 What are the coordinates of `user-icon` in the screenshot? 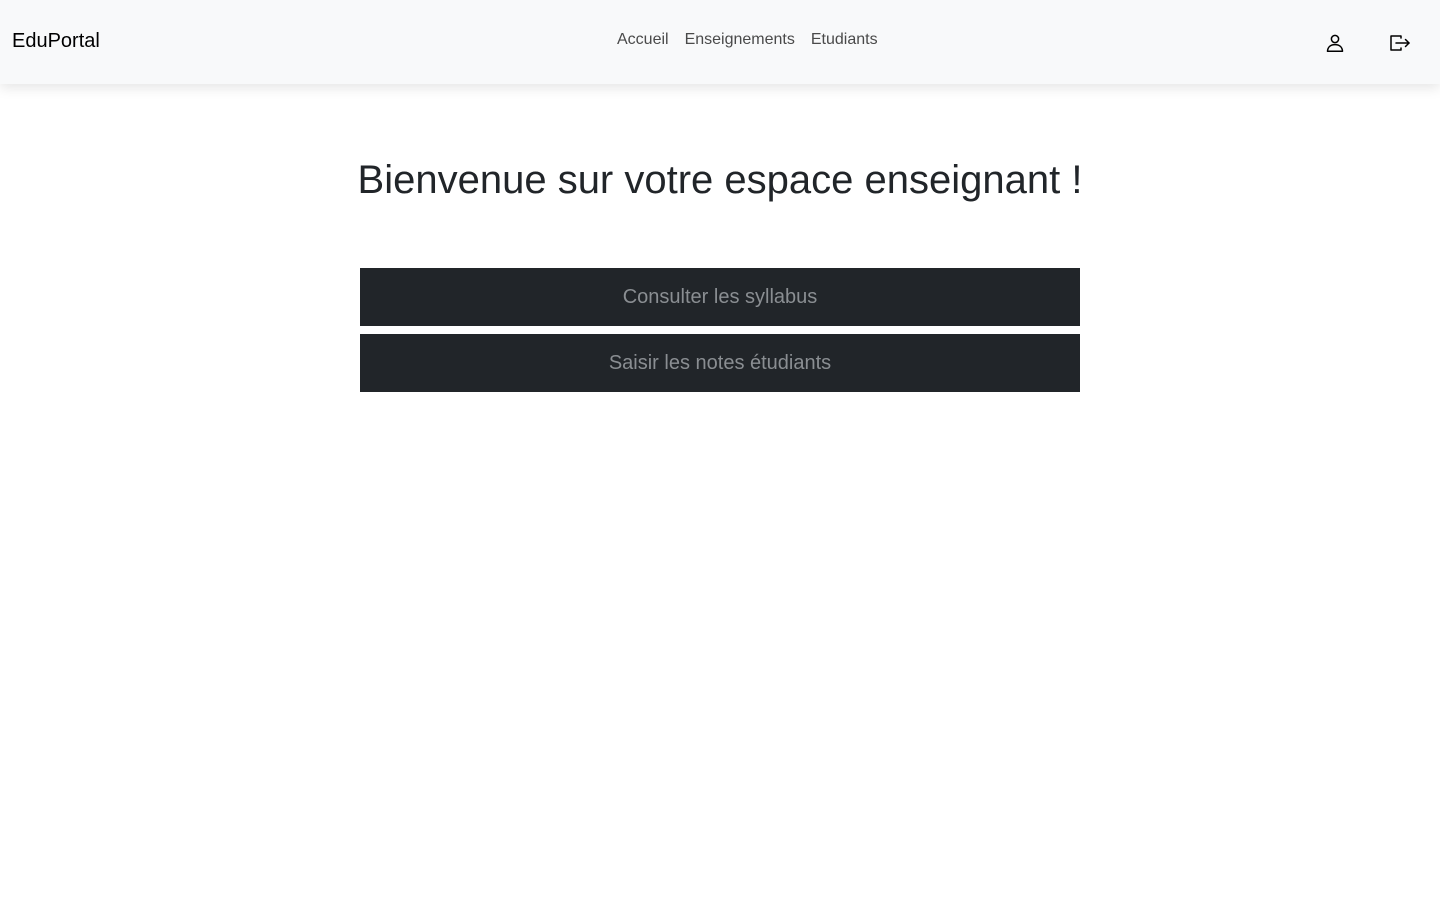 It's located at (1335, 43).